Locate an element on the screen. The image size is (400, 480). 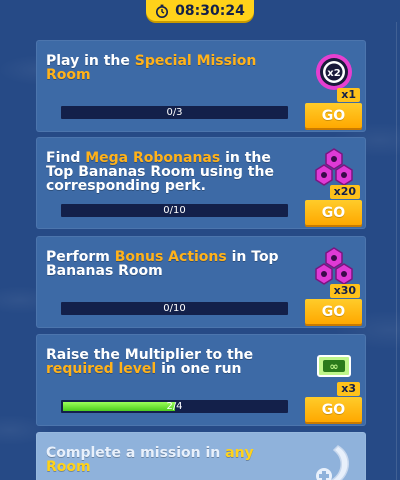
mission-title: Complete a mission in any Room is located at coordinates (150, 460).